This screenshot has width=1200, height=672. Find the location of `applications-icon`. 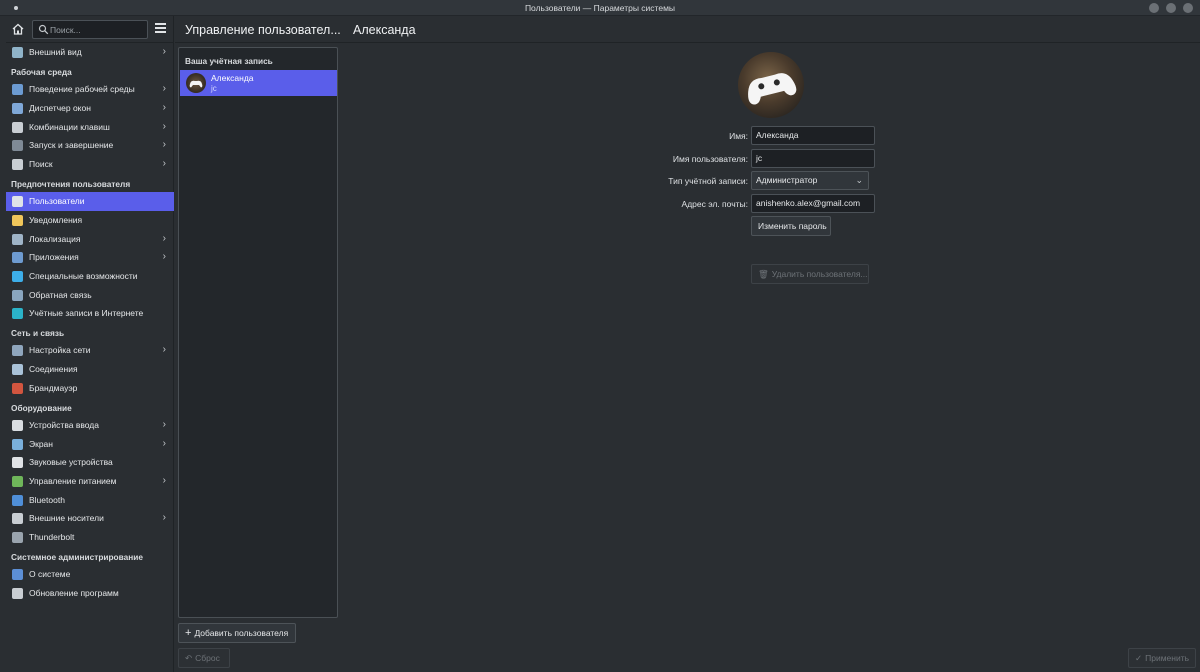

applications-icon is located at coordinates (17, 258).